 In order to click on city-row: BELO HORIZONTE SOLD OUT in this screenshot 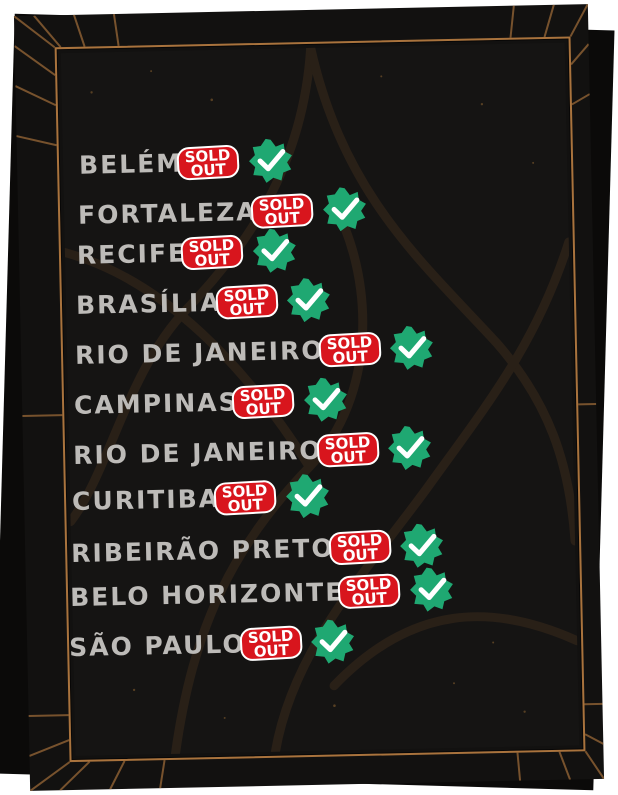, I will do `click(262, 593)`.